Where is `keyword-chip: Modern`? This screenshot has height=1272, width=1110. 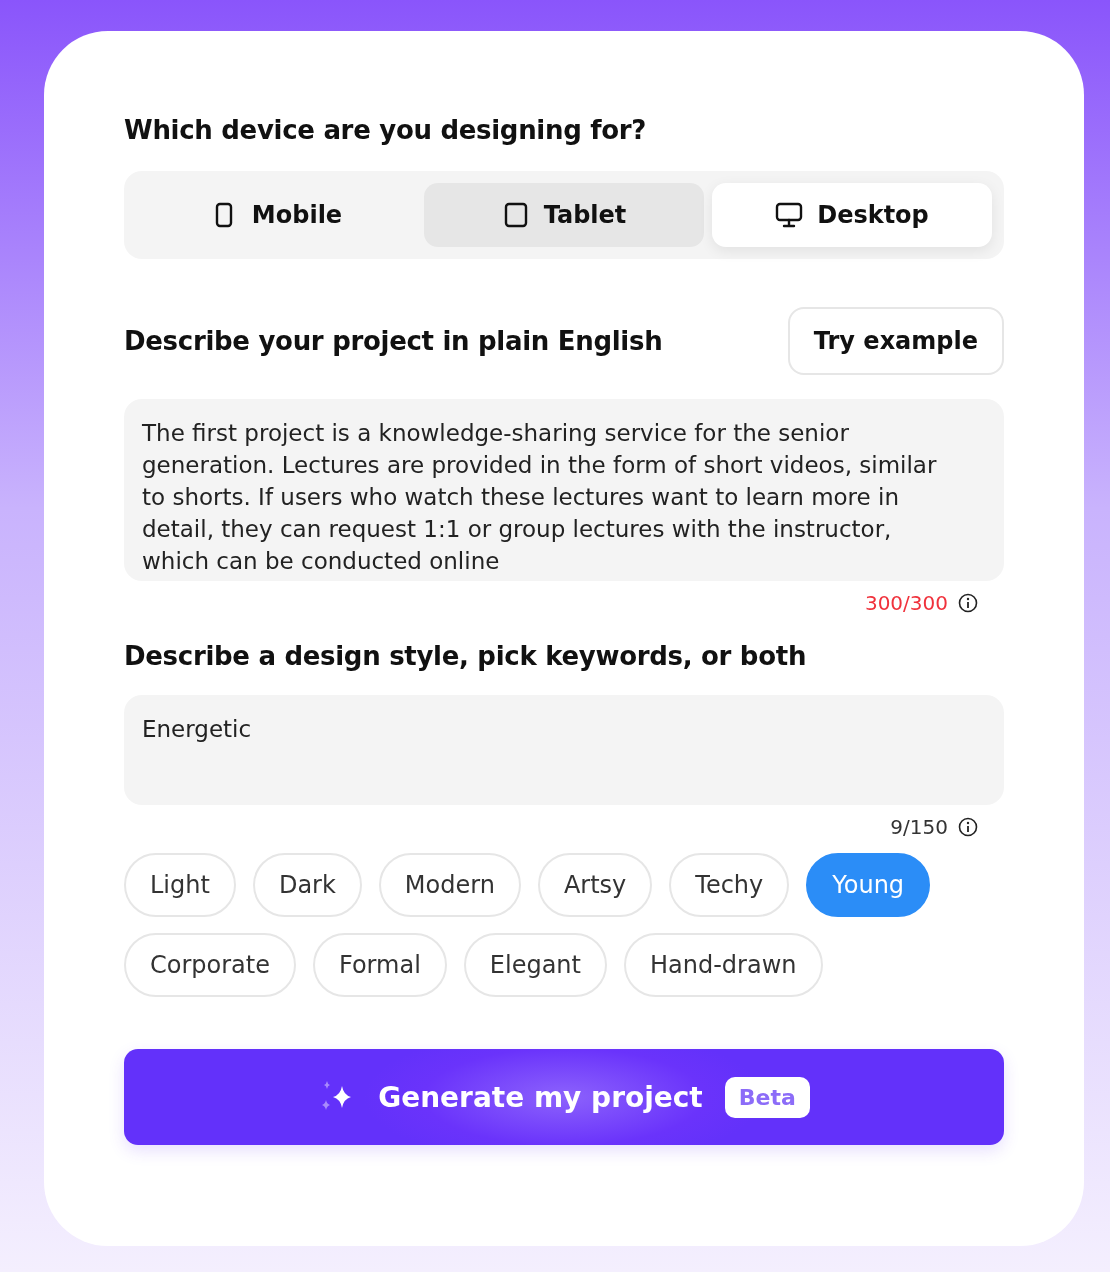
keyword-chip: Modern is located at coordinates (449, 885).